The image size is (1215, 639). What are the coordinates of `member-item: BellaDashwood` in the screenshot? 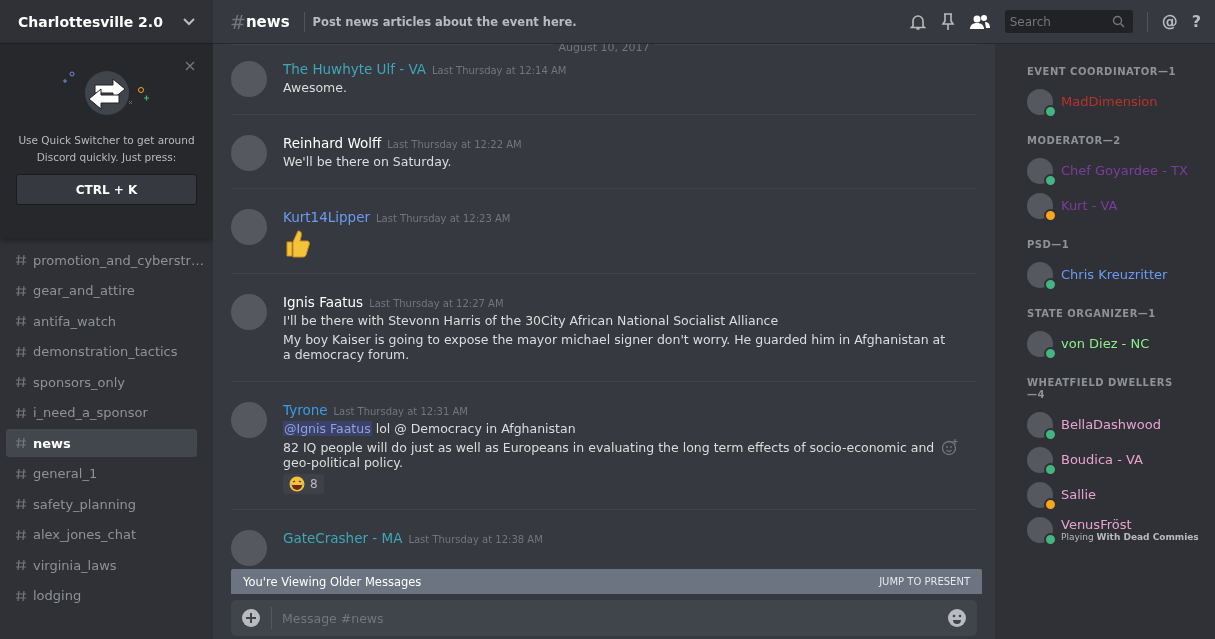 It's located at (1117, 424).